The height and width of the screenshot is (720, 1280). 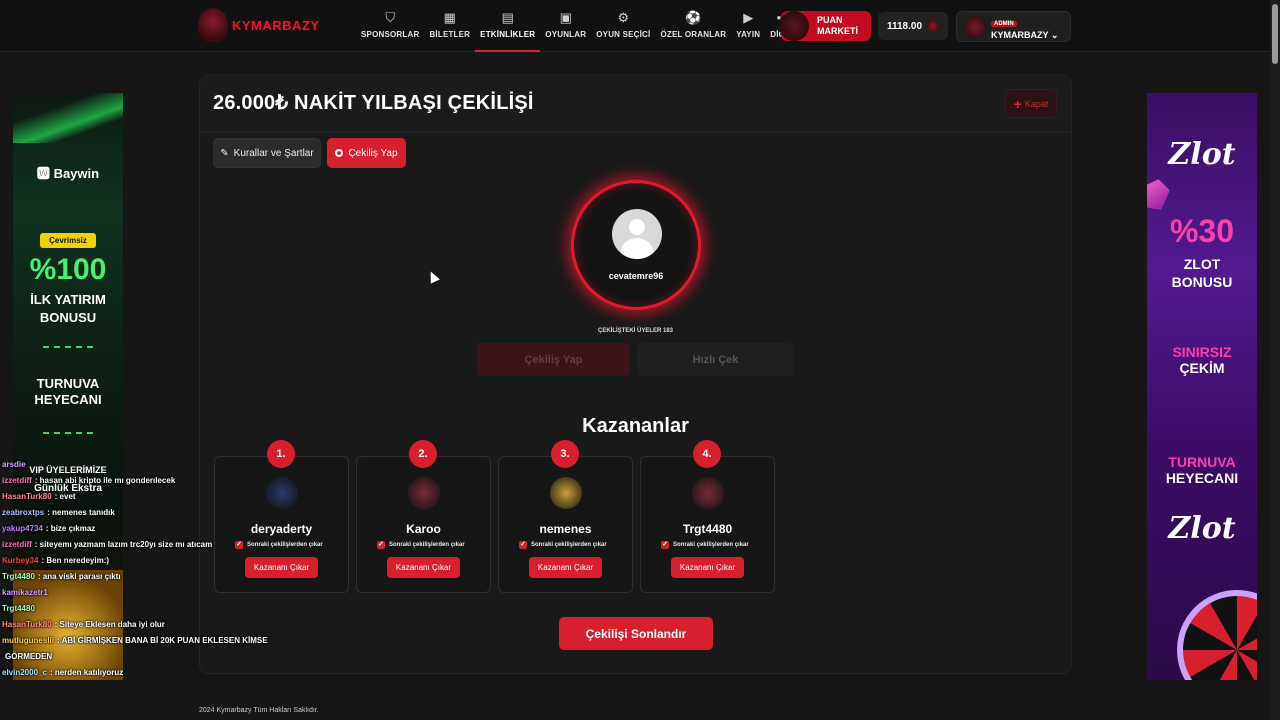 What do you see at coordinates (43, 173) in the screenshot?
I see `w-logo-icon: 🆆` at bounding box center [43, 173].